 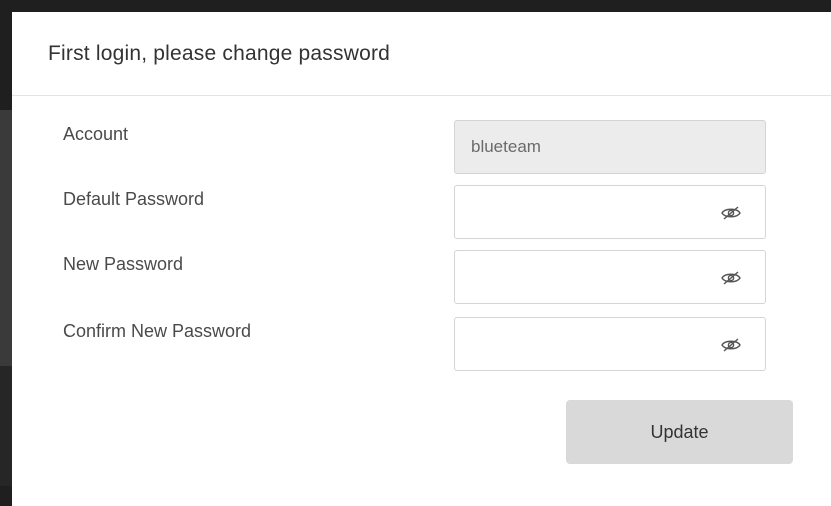 What do you see at coordinates (610, 277) in the screenshot?
I see `new-password-field` at bounding box center [610, 277].